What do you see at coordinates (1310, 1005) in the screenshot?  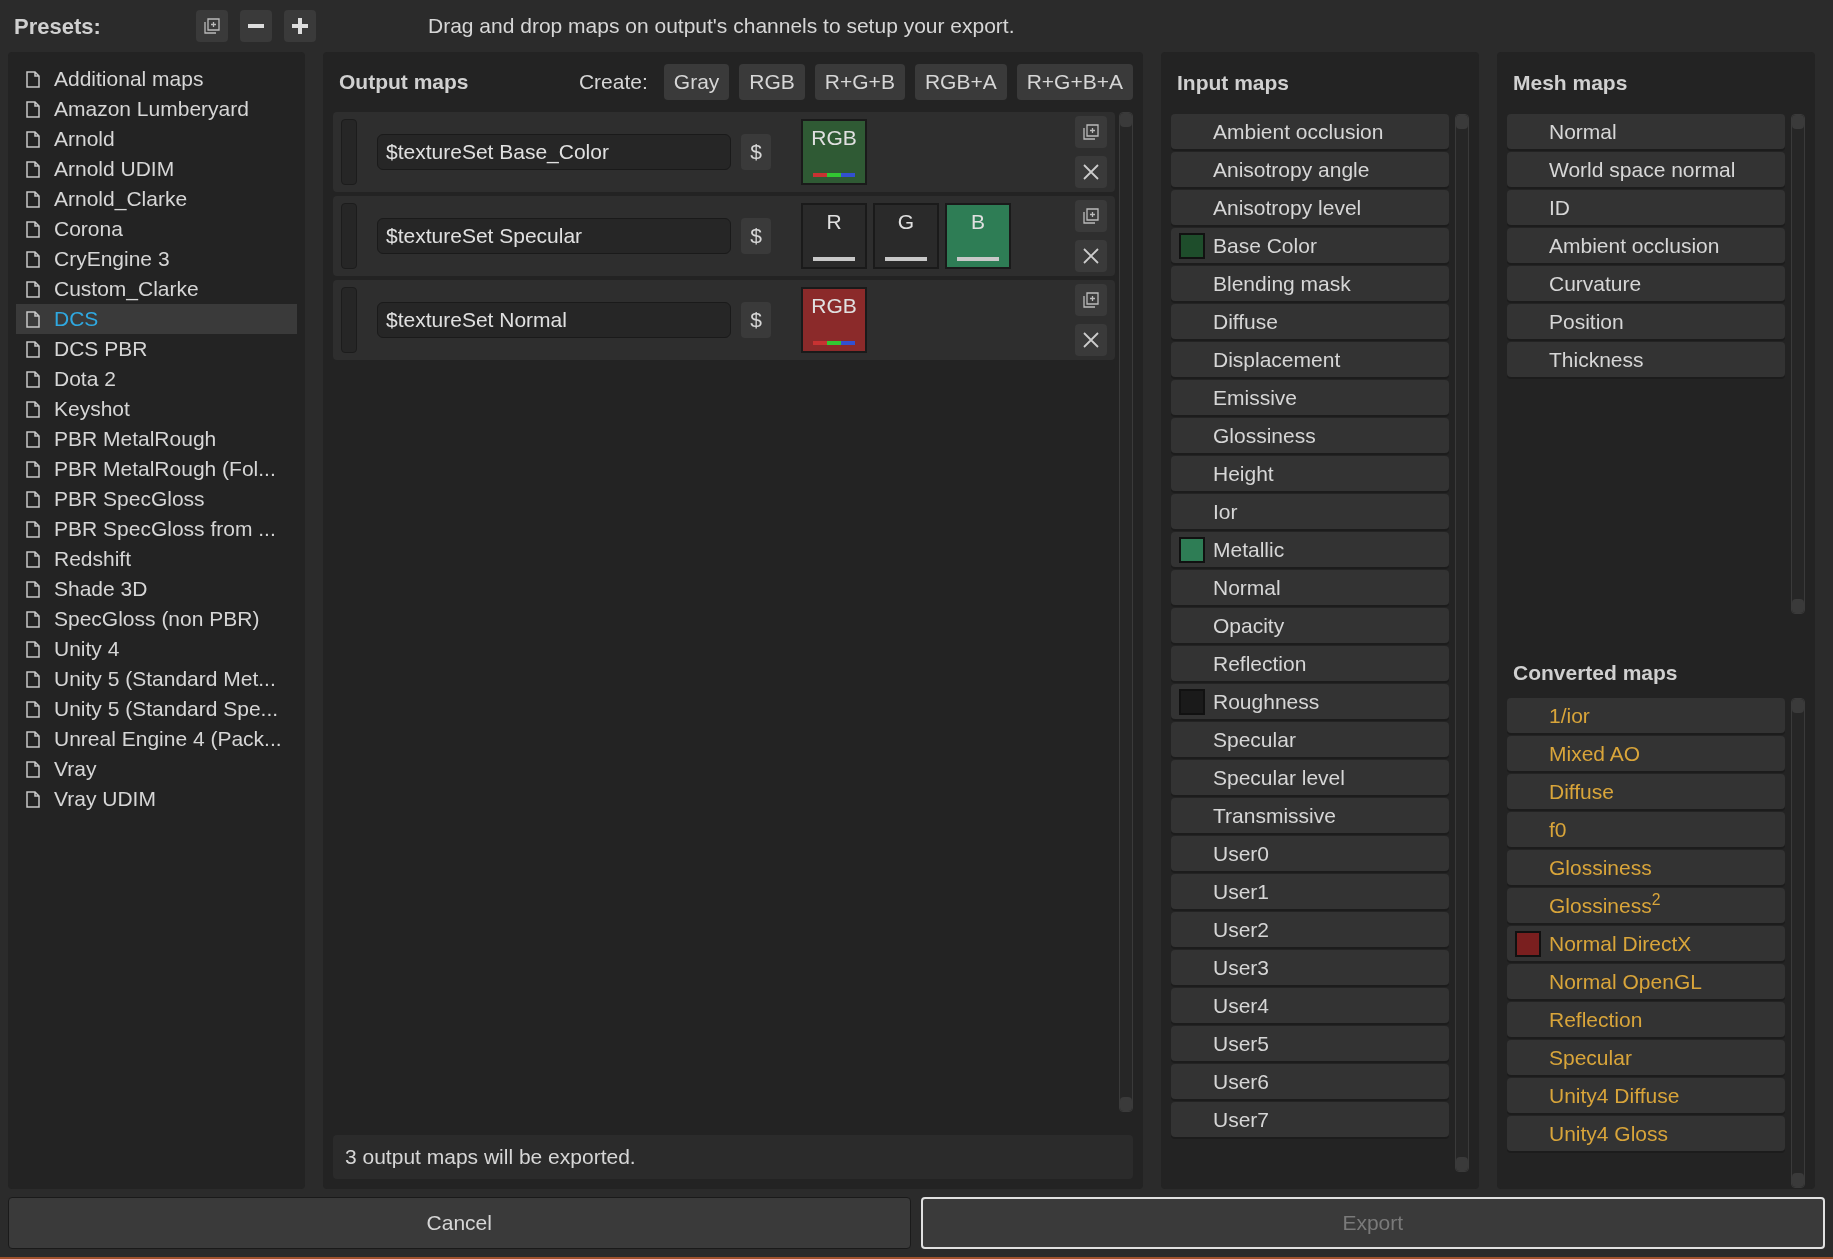 I see `map-list-item: User4` at bounding box center [1310, 1005].